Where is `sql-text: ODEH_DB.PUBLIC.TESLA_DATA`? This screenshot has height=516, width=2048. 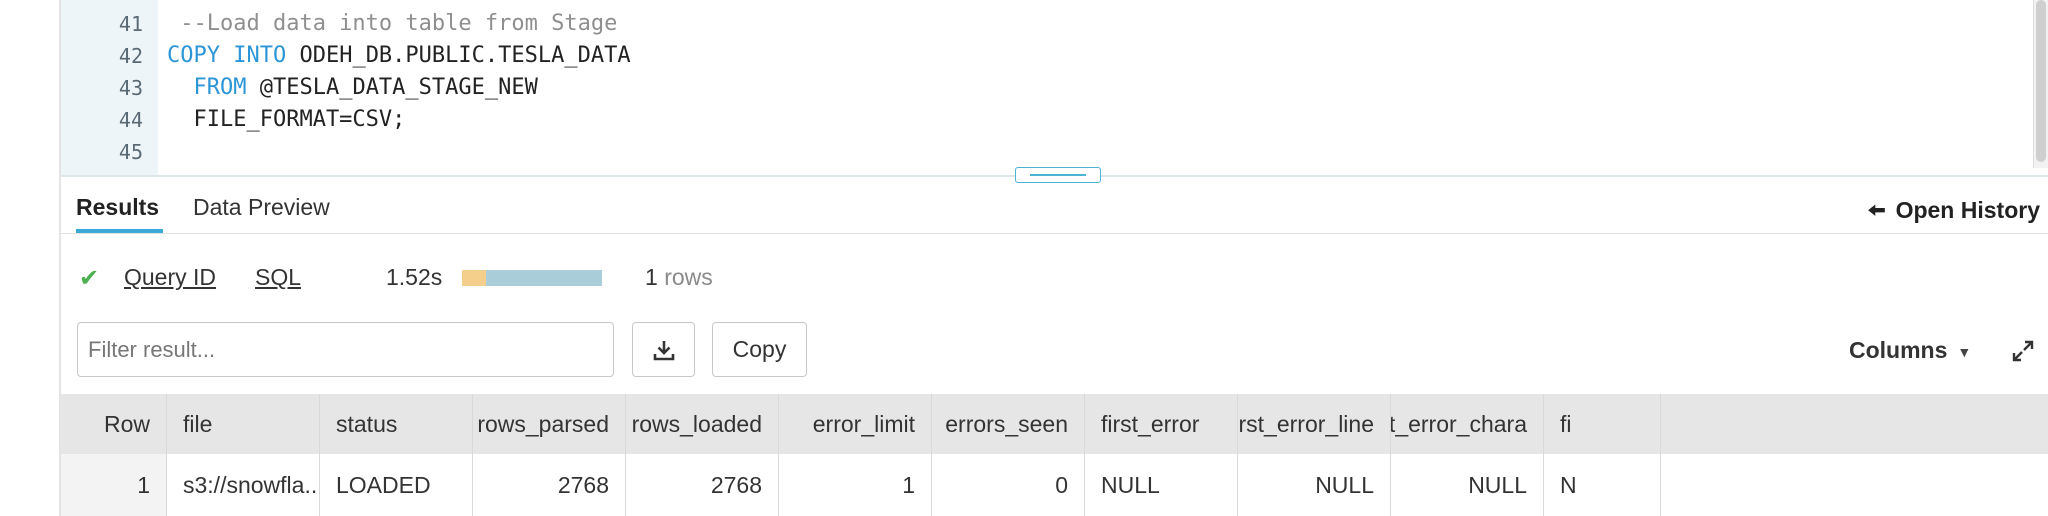 sql-text: ODEH_DB.PUBLIC.TESLA_DATA is located at coordinates (458, 55).